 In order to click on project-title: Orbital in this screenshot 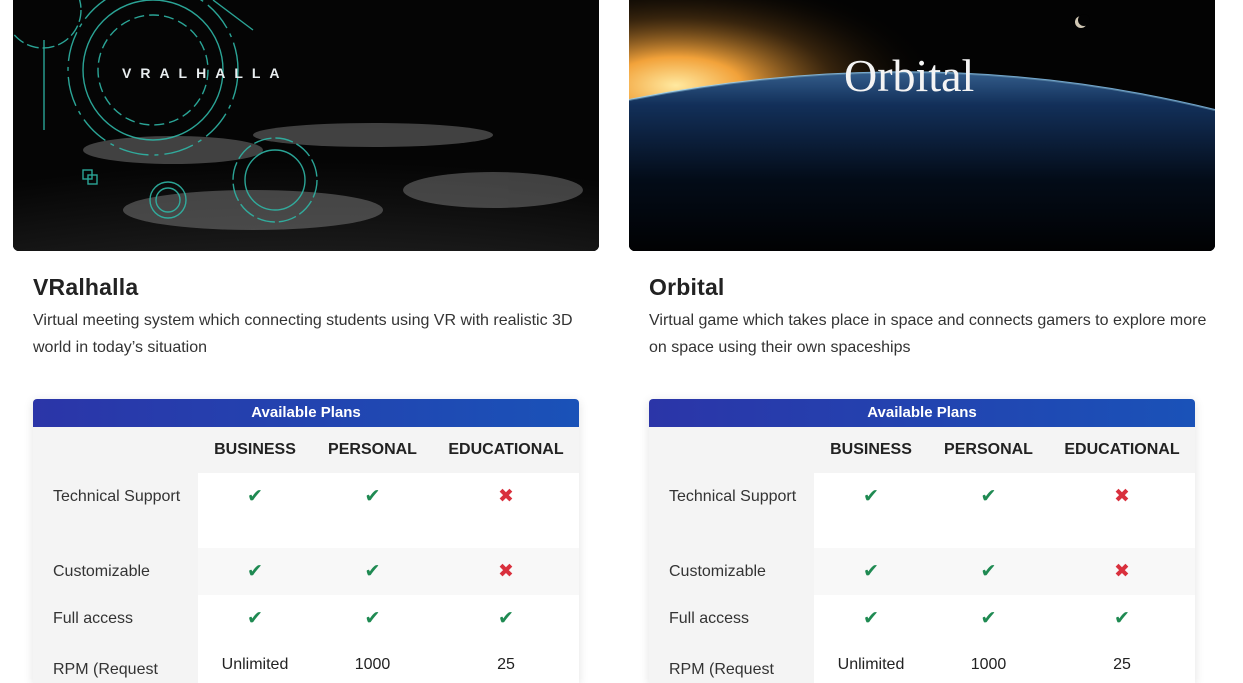, I will do `click(687, 287)`.